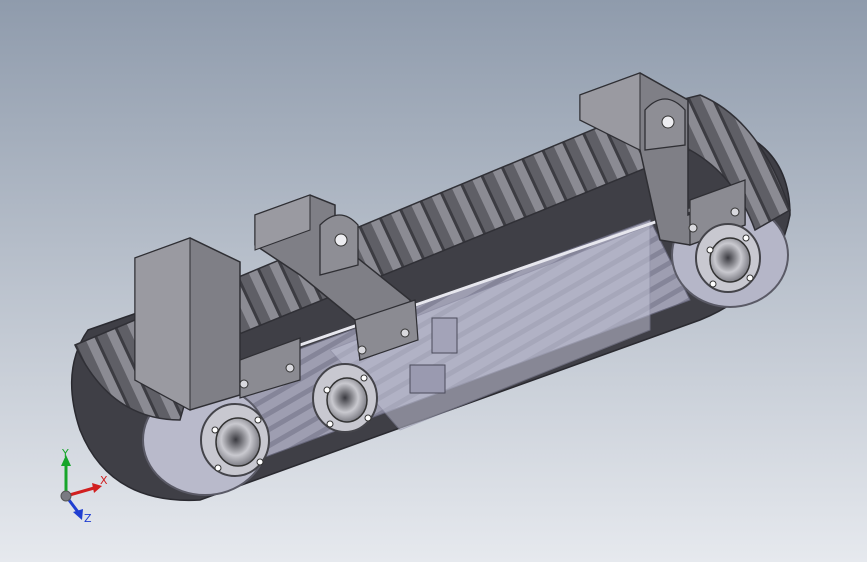 Image resolution: width=867 pixels, height=562 pixels. Describe the element at coordinates (65, 453) in the screenshot. I see `triad-y-label: Y` at that location.